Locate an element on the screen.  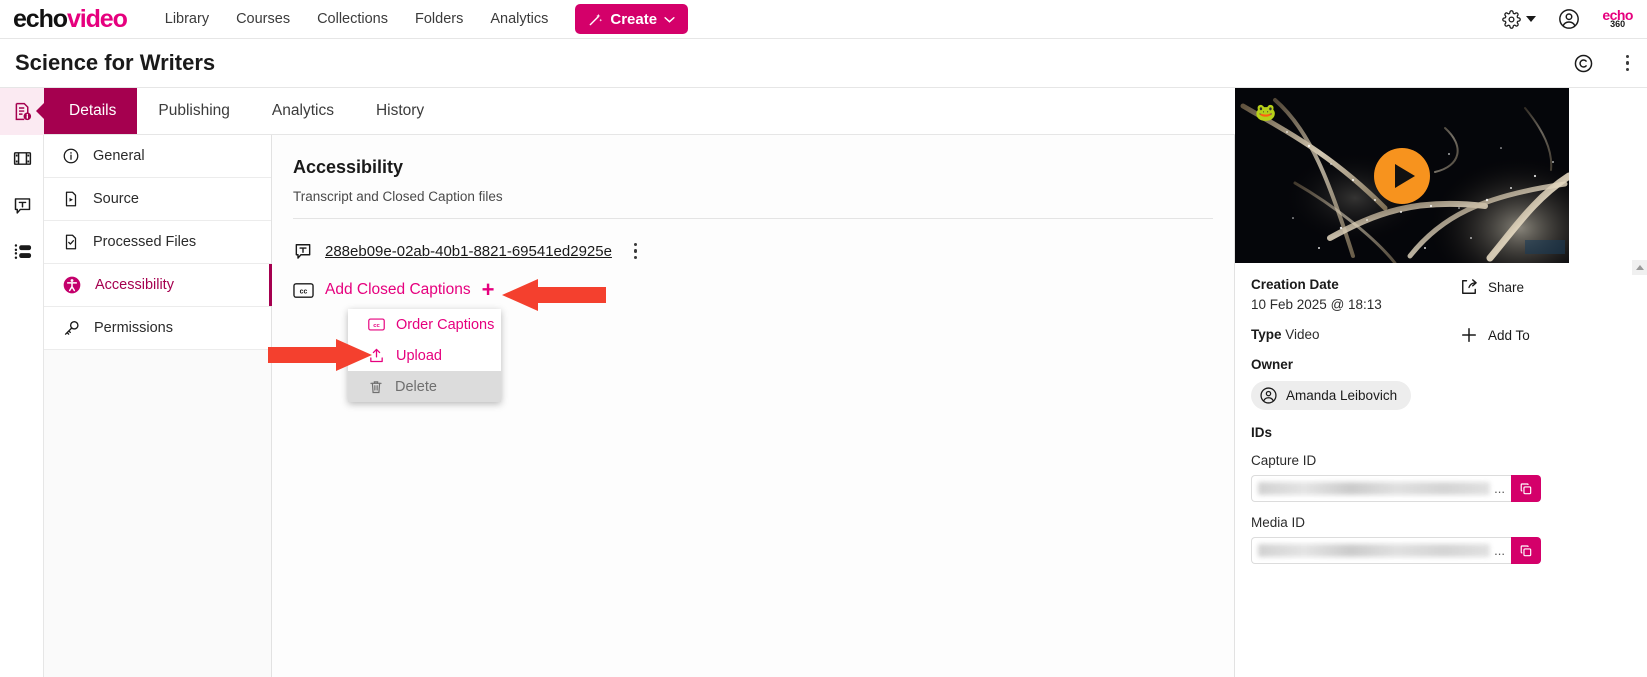
nav-link-courses: Courses is located at coordinates (263, 19).